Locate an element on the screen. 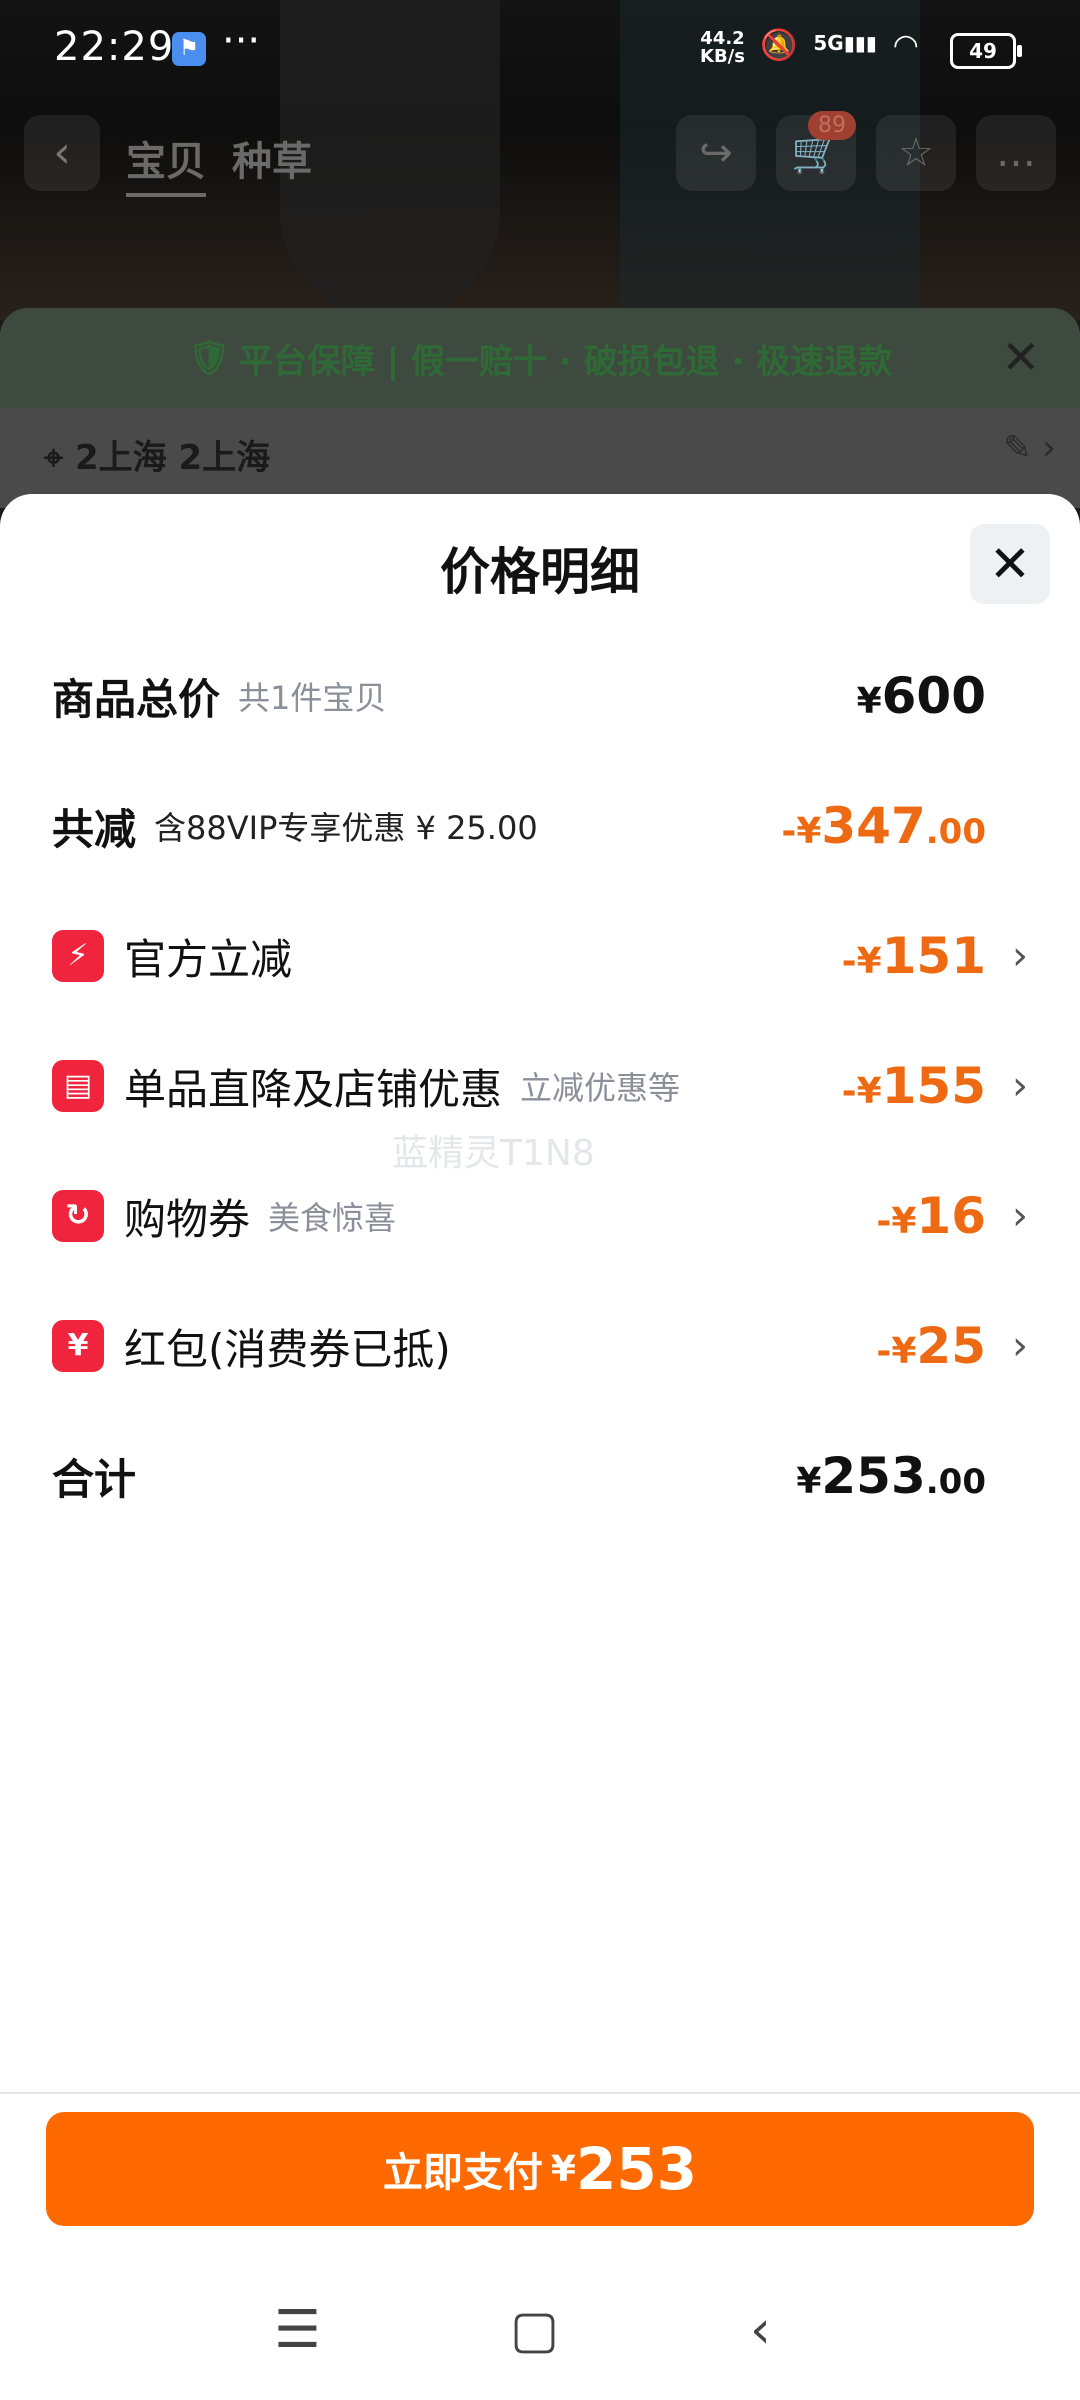 The height and width of the screenshot is (2400, 1080). coupon-icon: ↻ is located at coordinates (78, 1216).